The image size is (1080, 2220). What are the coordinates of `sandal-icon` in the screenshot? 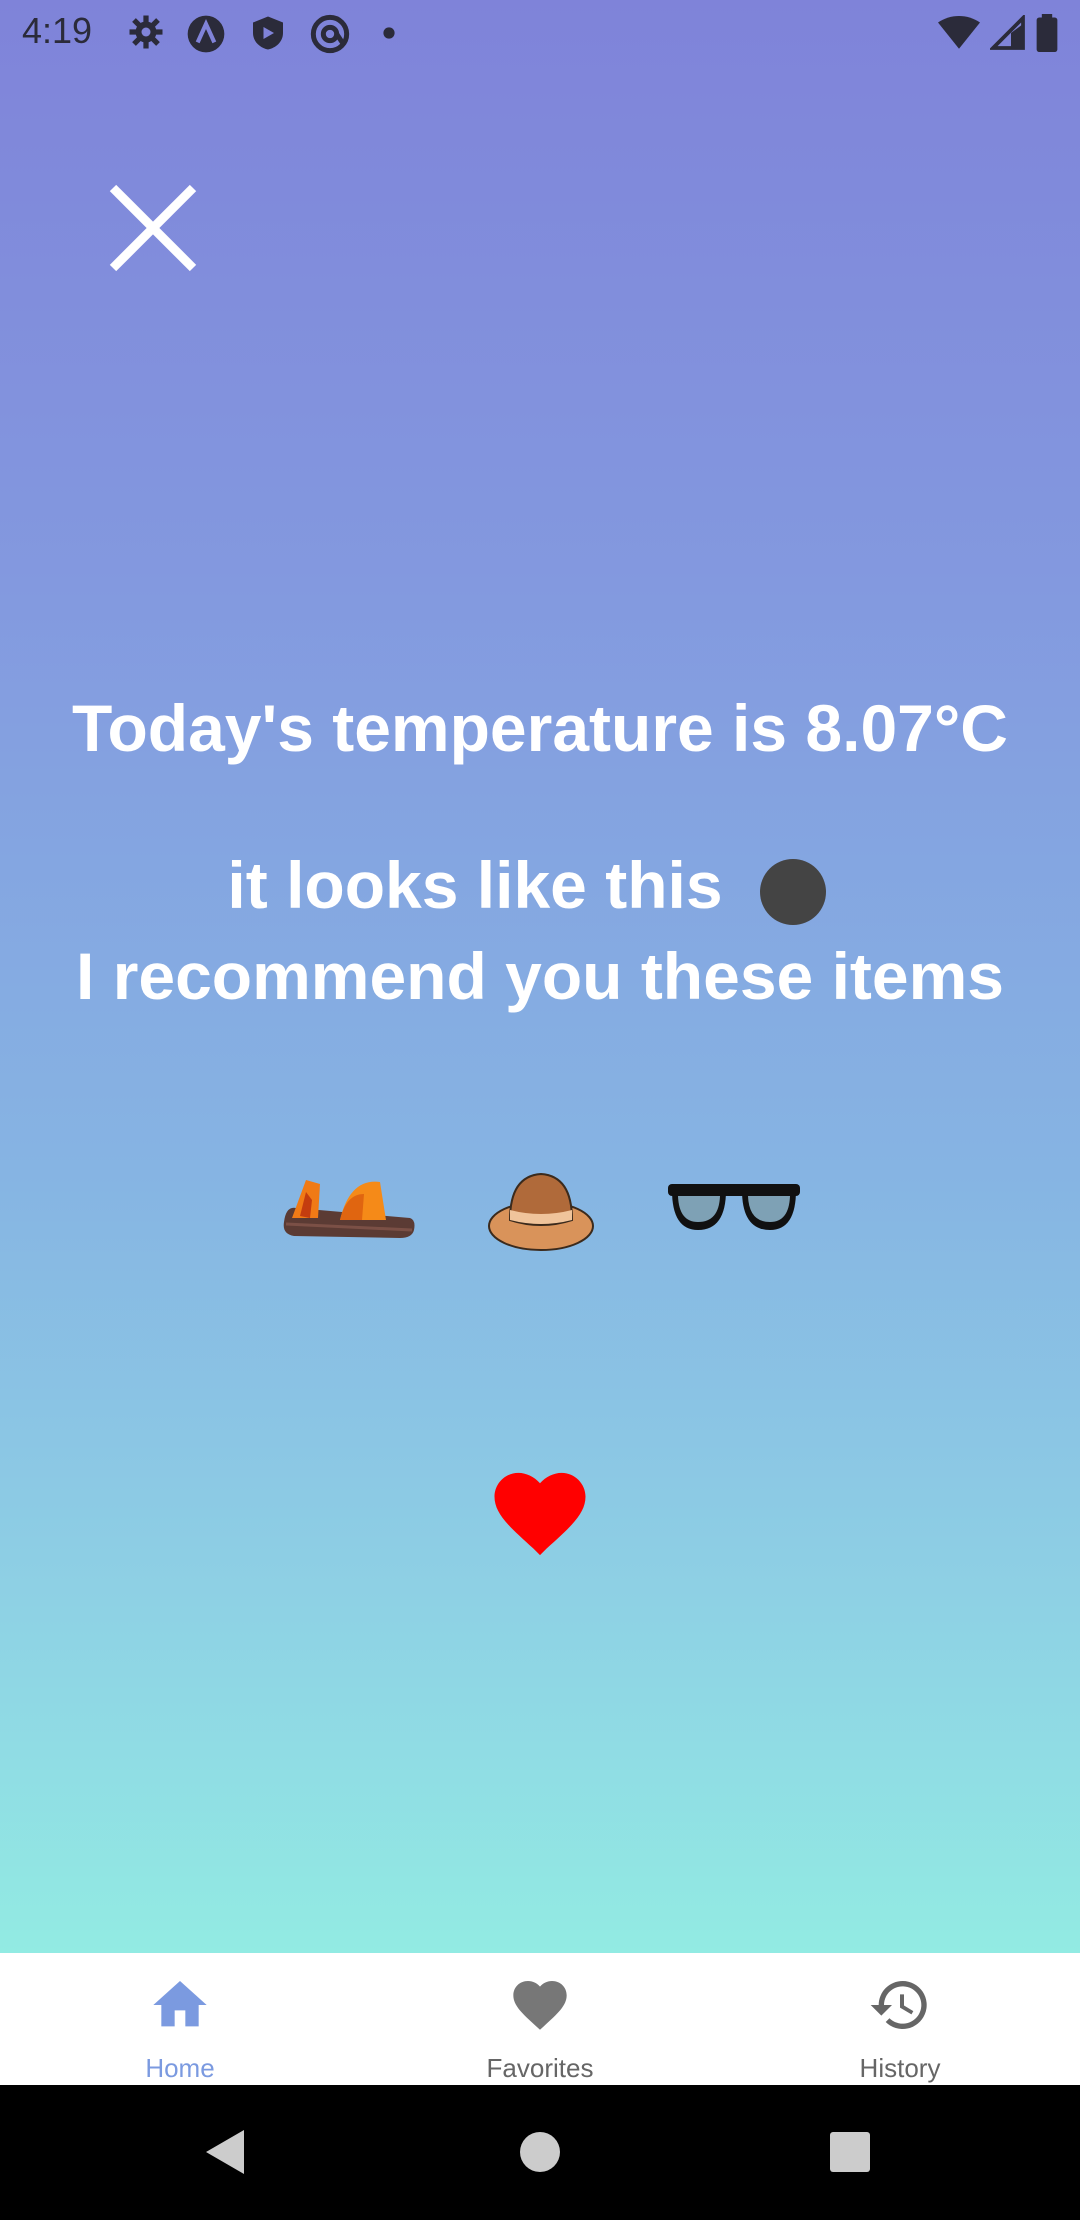 It's located at (348, 1210).